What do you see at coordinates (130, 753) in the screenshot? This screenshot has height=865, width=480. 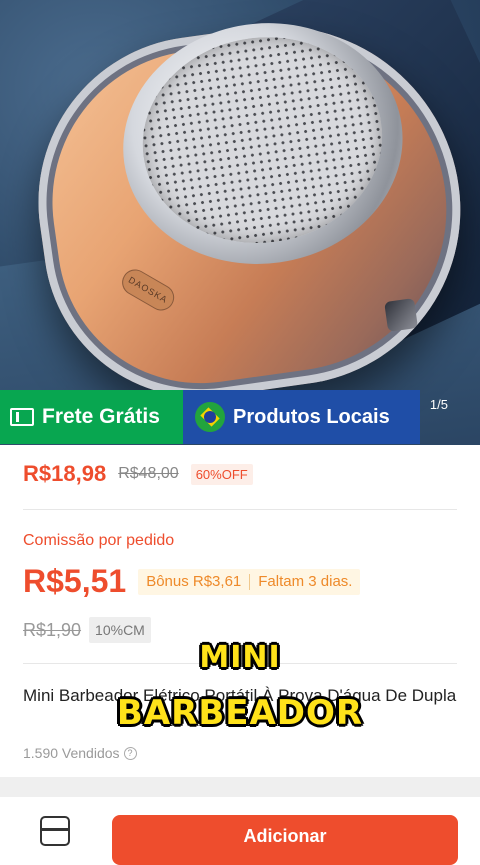 I see `info-icon: ?` at bounding box center [130, 753].